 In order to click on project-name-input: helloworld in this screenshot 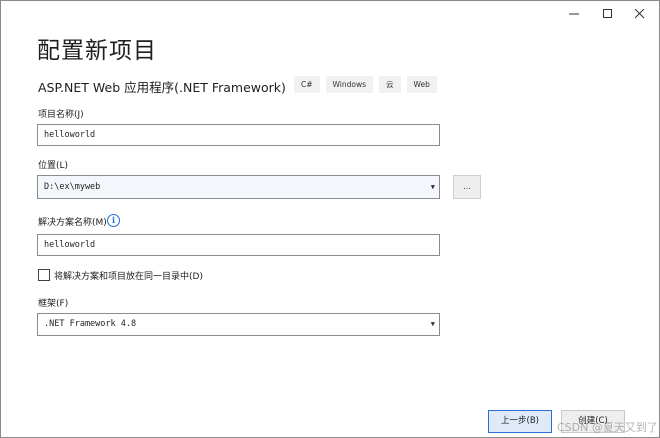, I will do `click(238, 135)`.